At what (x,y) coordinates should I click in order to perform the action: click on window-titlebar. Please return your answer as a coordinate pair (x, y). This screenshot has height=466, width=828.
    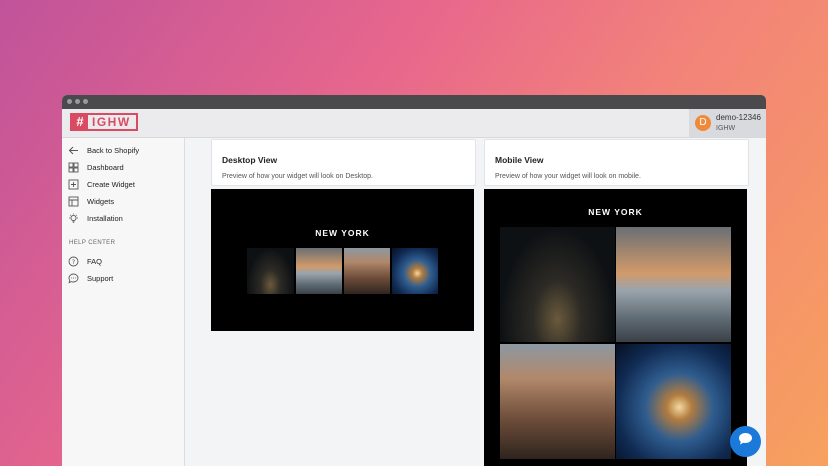
    Looking at the image, I should click on (414, 102).